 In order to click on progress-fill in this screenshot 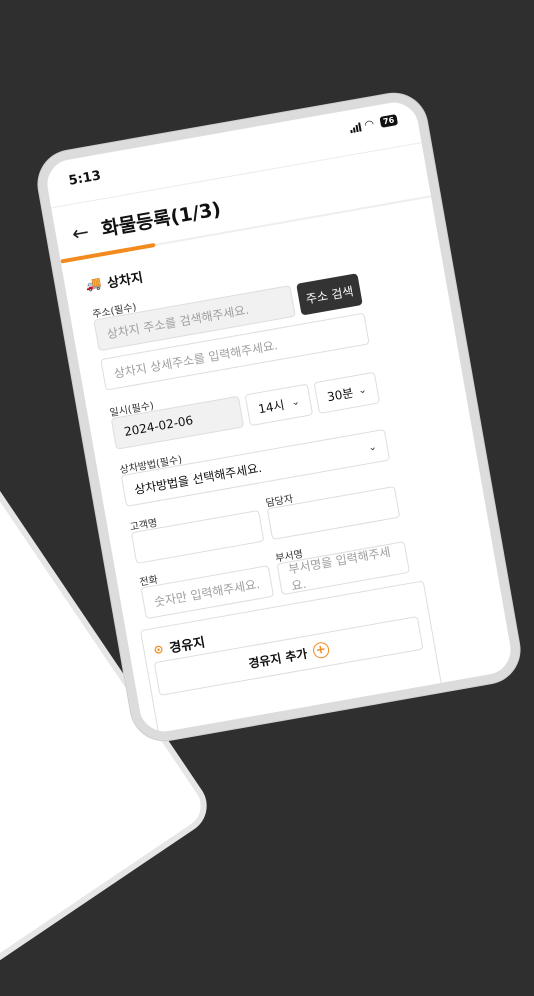, I will do `click(108, 253)`.